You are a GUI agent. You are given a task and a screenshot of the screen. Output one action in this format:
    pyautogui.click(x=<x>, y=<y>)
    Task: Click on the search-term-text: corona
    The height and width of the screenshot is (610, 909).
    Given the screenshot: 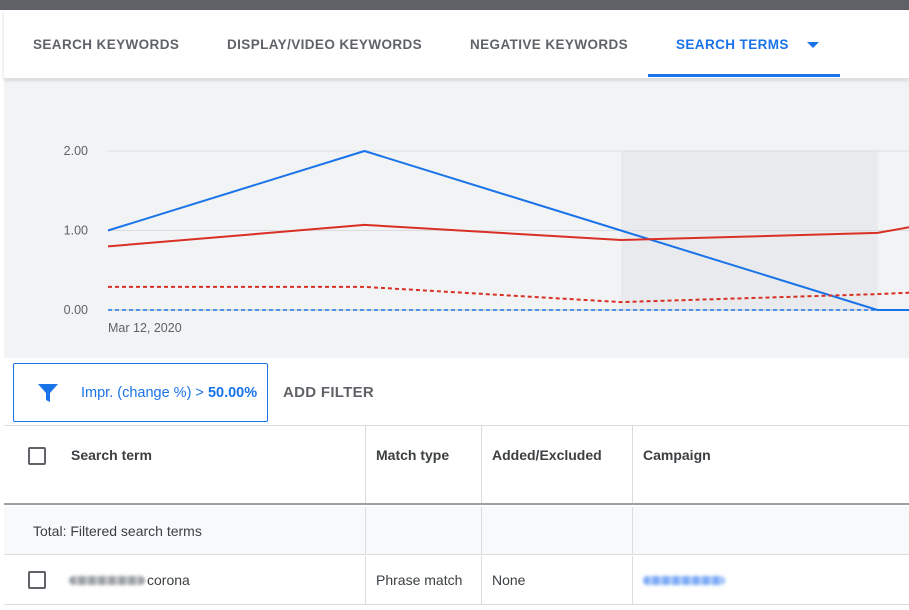 What is the action you would take?
    pyautogui.click(x=168, y=580)
    